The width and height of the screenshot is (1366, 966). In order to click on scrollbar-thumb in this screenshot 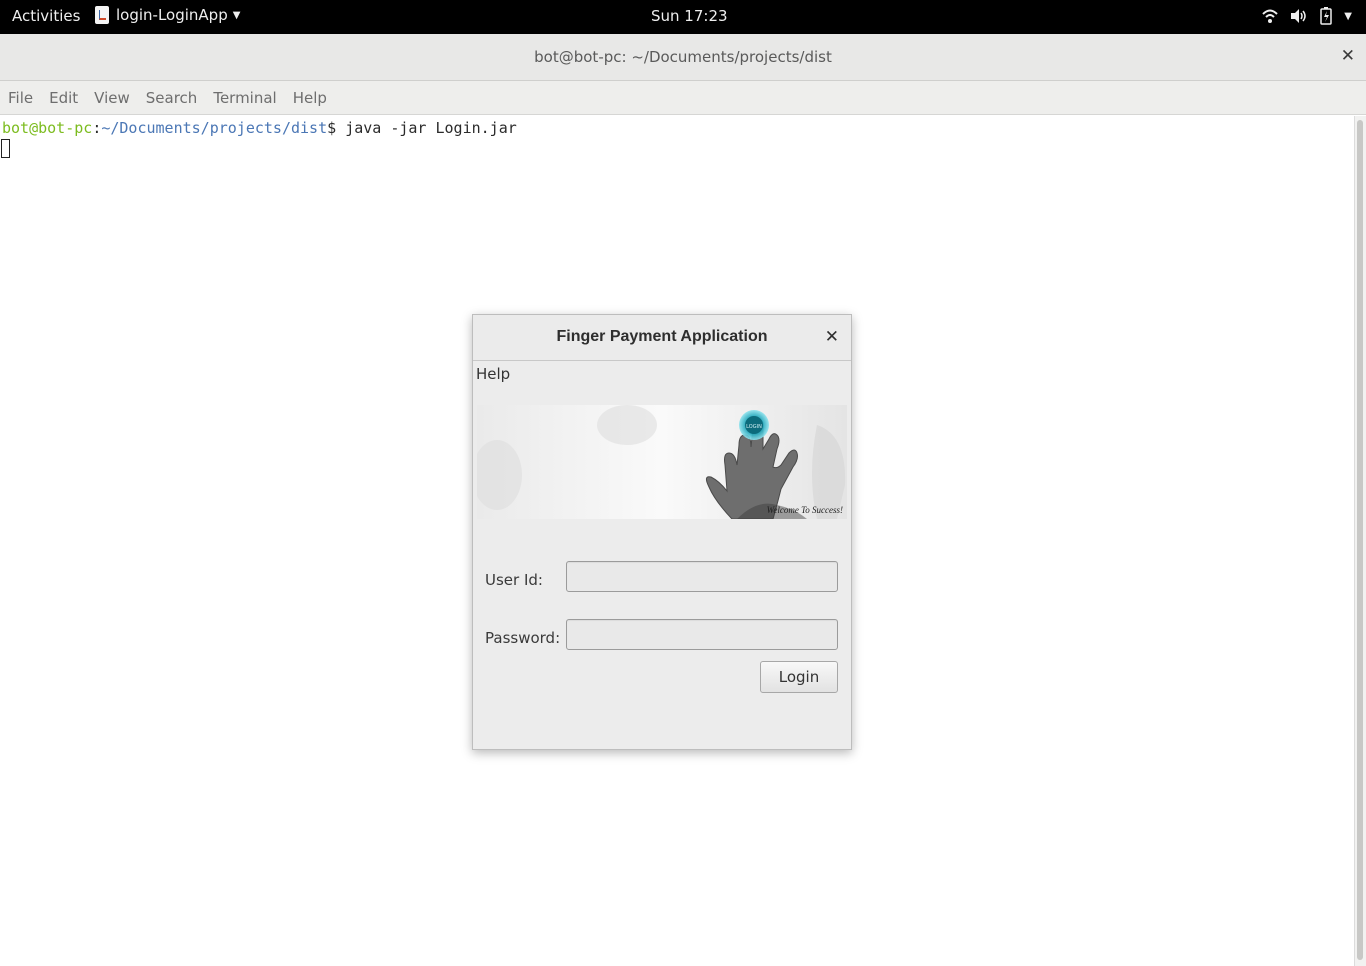, I will do `click(1360, 540)`.